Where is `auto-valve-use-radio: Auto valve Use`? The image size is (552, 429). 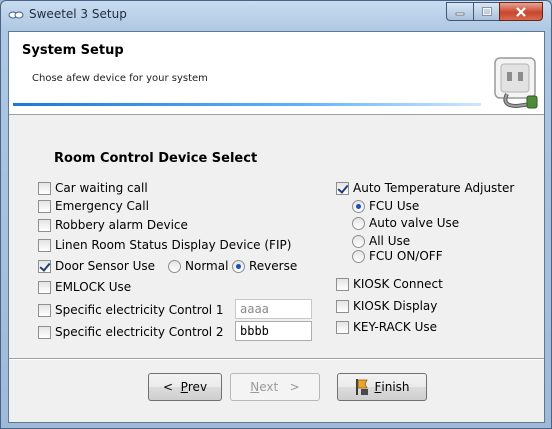 auto-valve-use-radio: Auto valve Use is located at coordinates (405, 223).